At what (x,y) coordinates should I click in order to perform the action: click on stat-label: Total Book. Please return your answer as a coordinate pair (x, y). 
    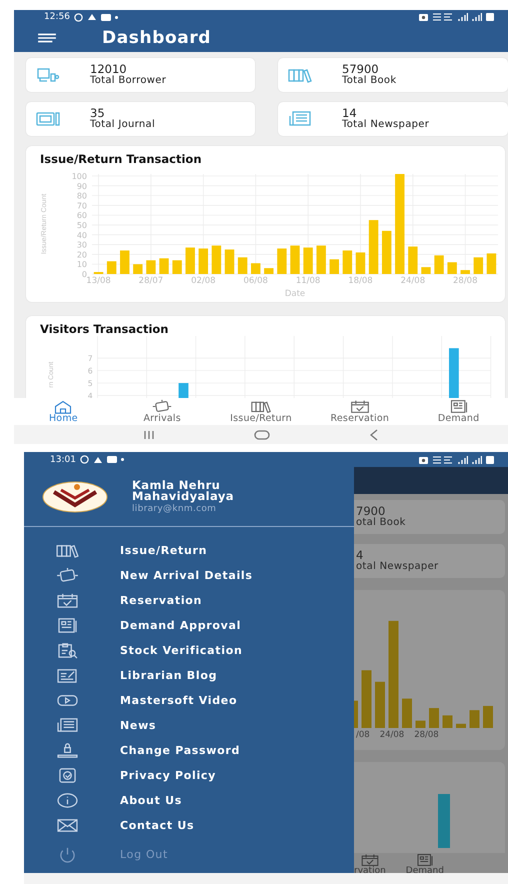
    Looking at the image, I should click on (369, 81).